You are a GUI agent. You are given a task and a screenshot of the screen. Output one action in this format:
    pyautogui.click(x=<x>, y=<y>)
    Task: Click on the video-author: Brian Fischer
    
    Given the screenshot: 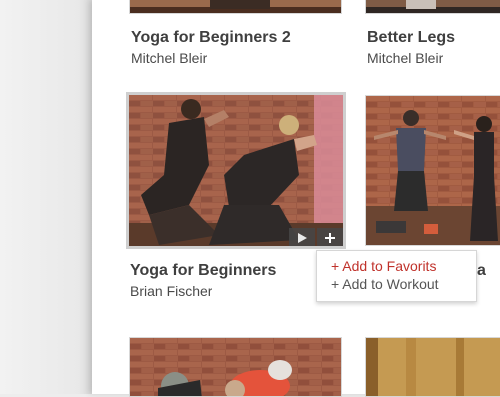 What is the action you would take?
    pyautogui.click(x=171, y=291)
    